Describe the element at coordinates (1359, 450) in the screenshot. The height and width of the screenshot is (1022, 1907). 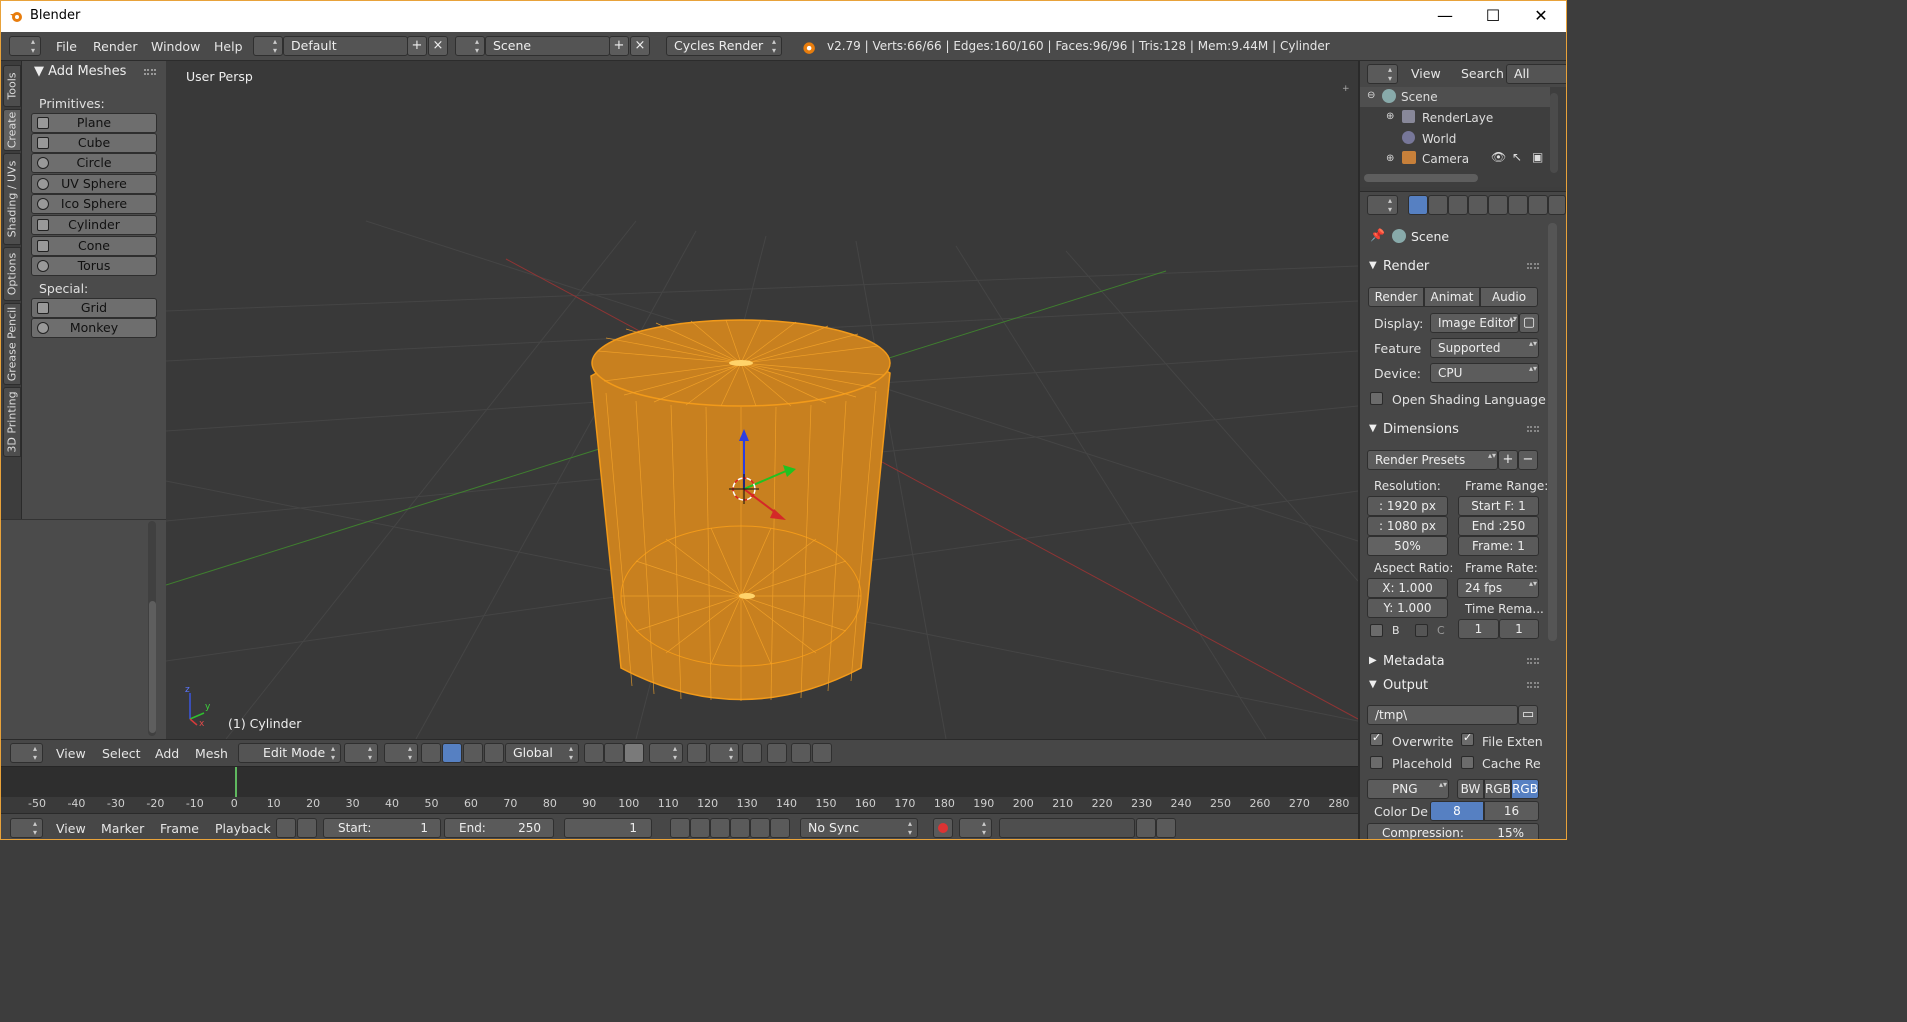
I see `area-divider` at that location.